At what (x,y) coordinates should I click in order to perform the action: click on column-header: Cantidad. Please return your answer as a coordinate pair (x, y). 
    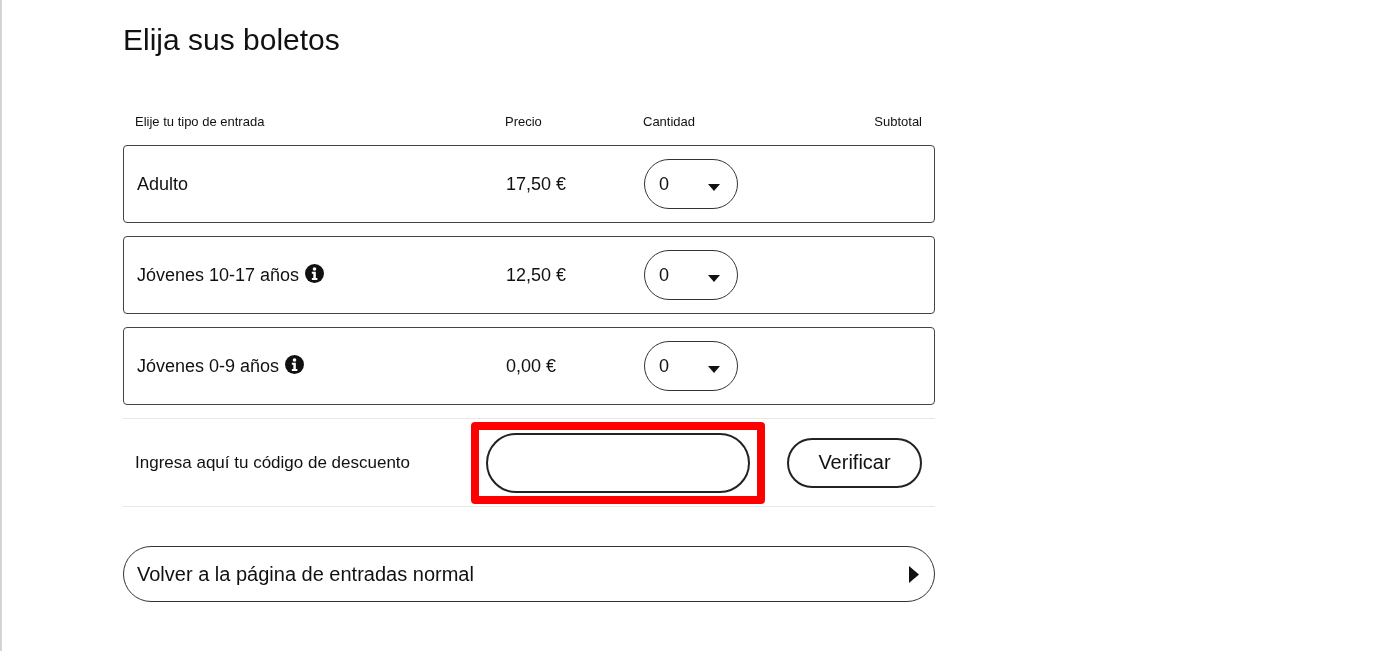
    Looking at the image, I should click on (670, 121).